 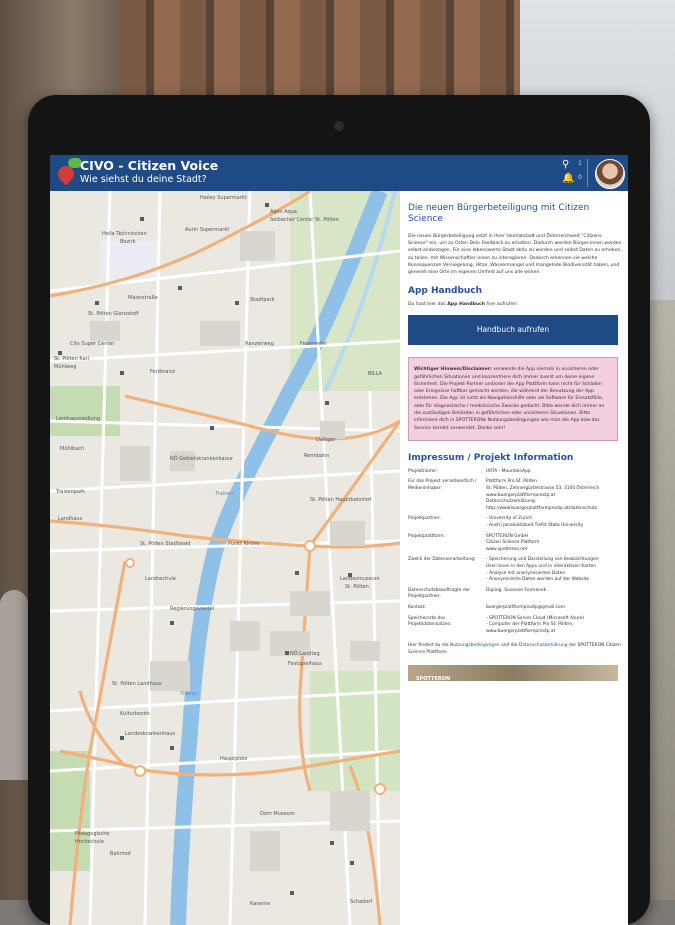 I want to click on map-label: Hailey Supermarkt, so click(x=223, y=198).